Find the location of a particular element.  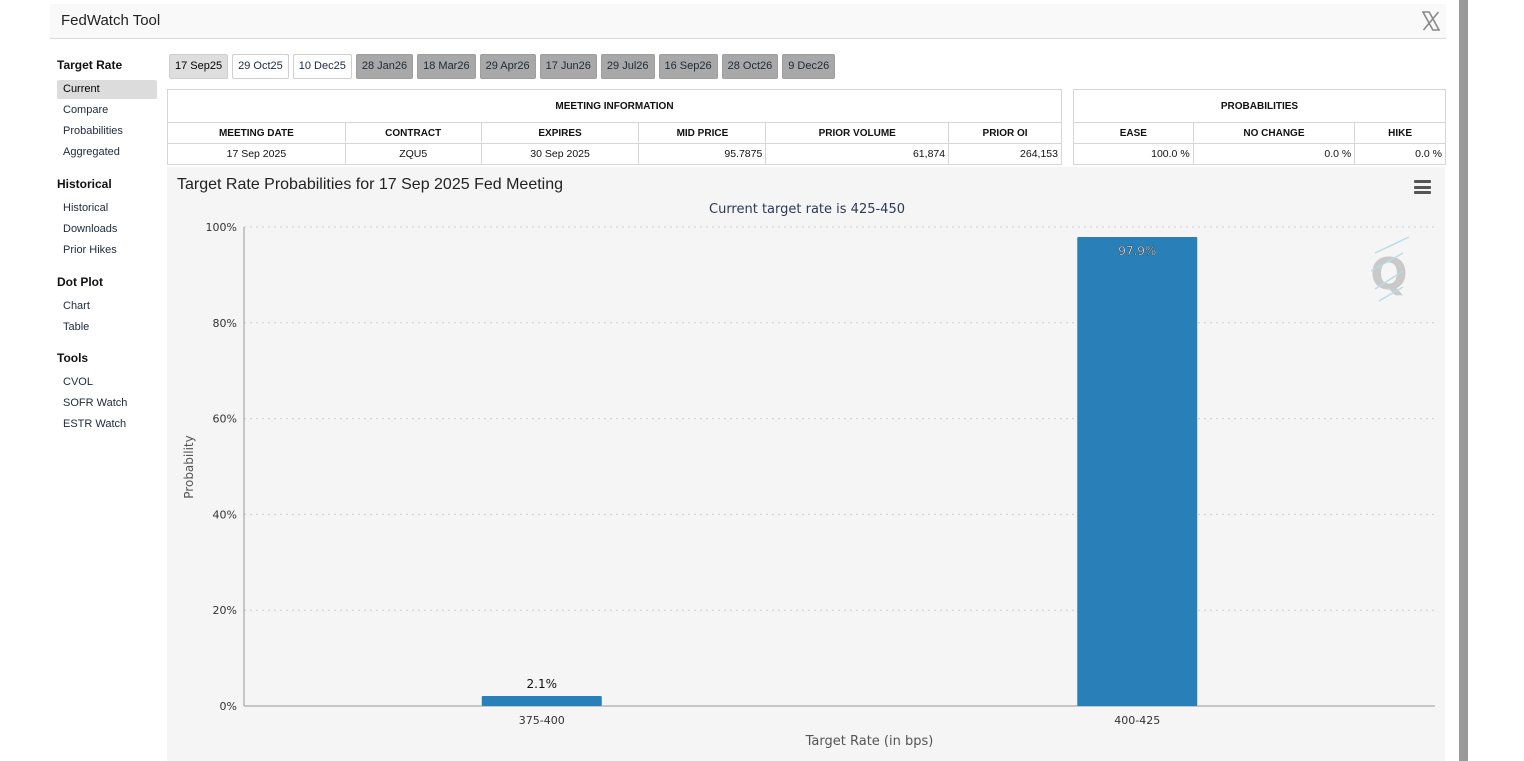

tab-29-jul26: 29 Jul26 is located at coordinates (627, 66).